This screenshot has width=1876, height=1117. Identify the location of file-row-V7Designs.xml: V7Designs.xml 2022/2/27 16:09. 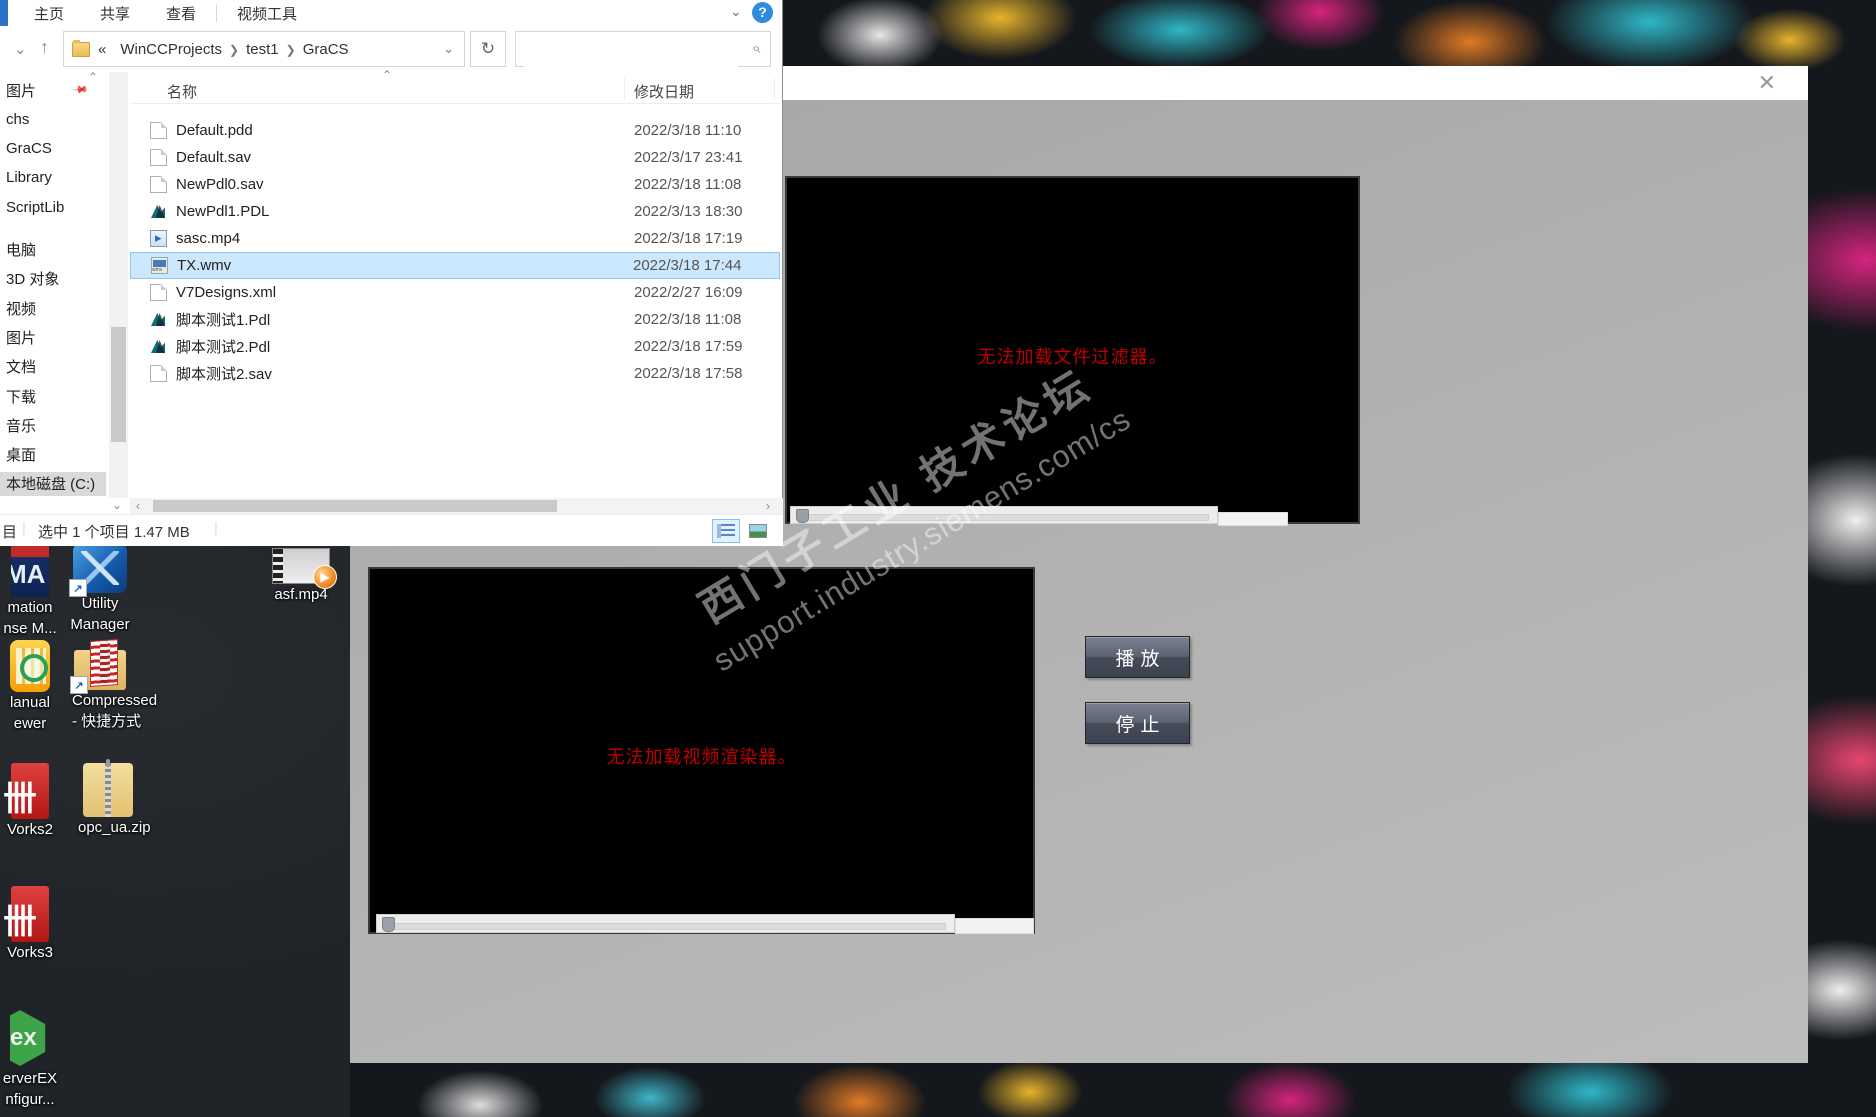
(455, 292).